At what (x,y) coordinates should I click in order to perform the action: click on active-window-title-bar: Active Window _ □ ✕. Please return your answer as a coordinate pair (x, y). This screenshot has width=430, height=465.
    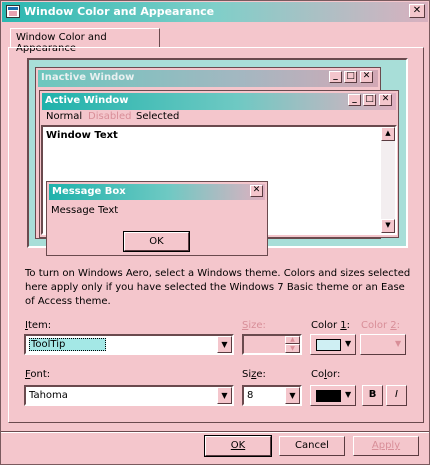
    Looking at the image, I should click on (219, 101).